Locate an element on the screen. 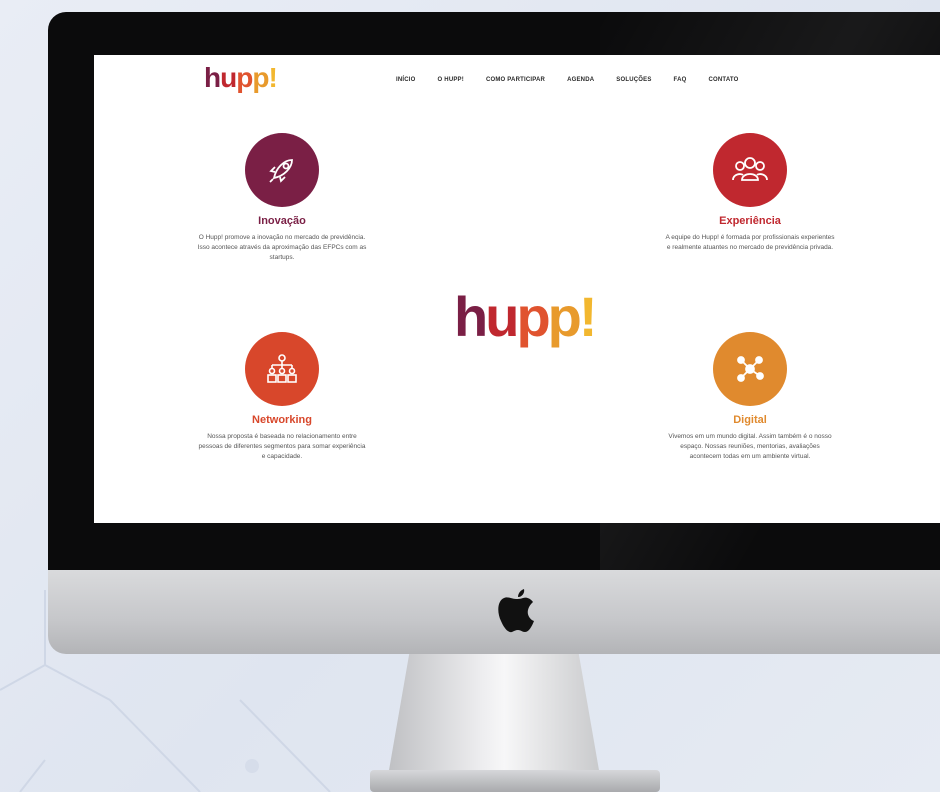  feature-title: Experiência is located at coordinates (750, 221).